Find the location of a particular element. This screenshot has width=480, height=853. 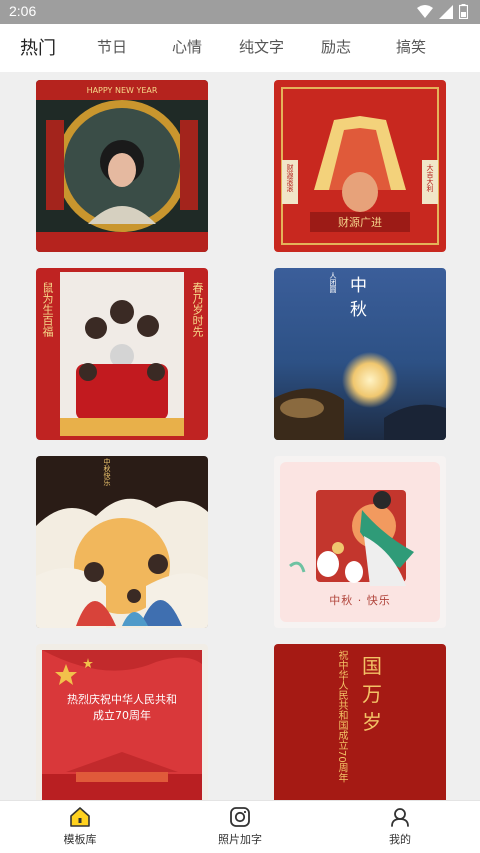

template-card-national-day-text: 国万岁 祝中华人民共和国成立70周年 is located at coordinates (360, 722).